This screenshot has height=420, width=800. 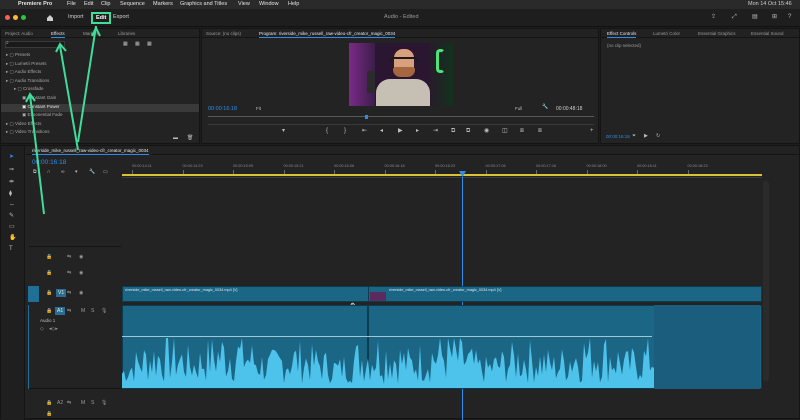 I want to click on annotation-overlay, so click(x=63, y=120).